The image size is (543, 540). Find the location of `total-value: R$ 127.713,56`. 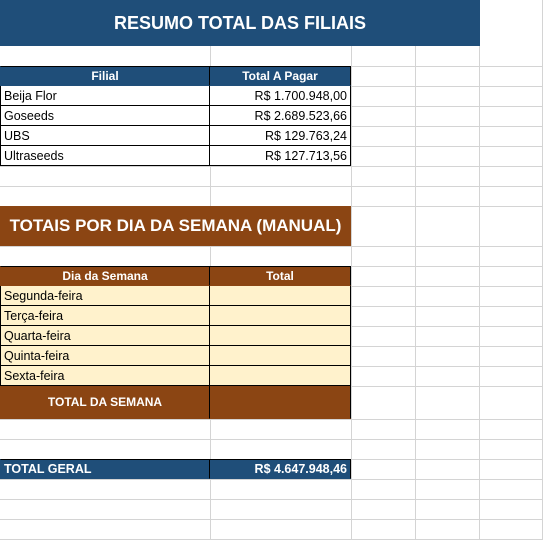

total-value: R$ 127.713,56 is located at coordinates (305, 155).